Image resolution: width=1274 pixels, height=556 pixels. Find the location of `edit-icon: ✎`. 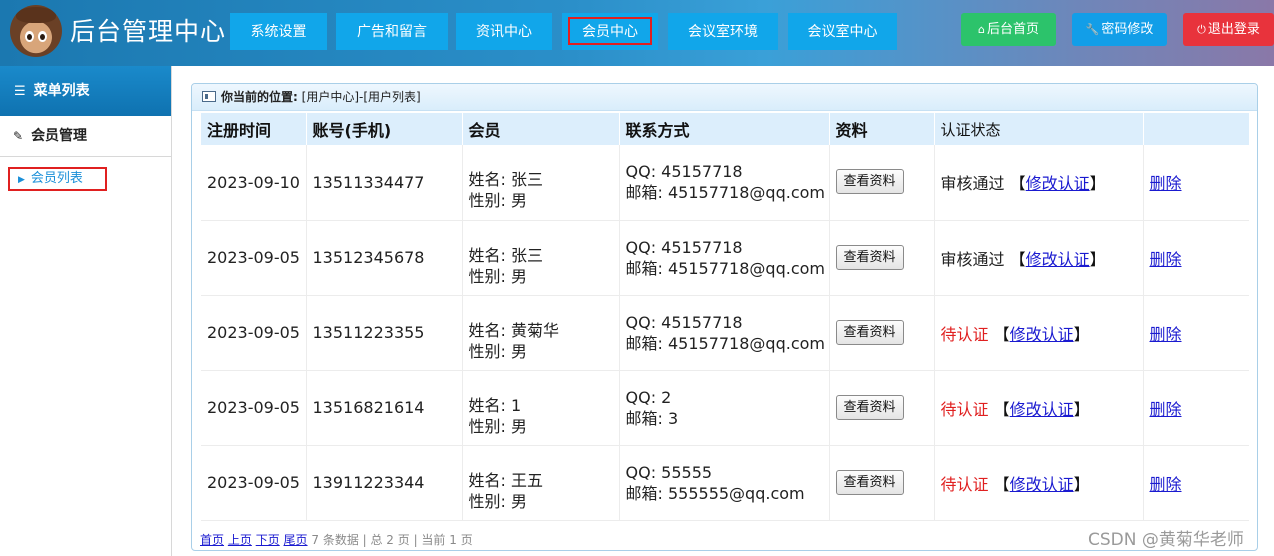

edit-icon: ✎ is located at coordinates (18, 136).